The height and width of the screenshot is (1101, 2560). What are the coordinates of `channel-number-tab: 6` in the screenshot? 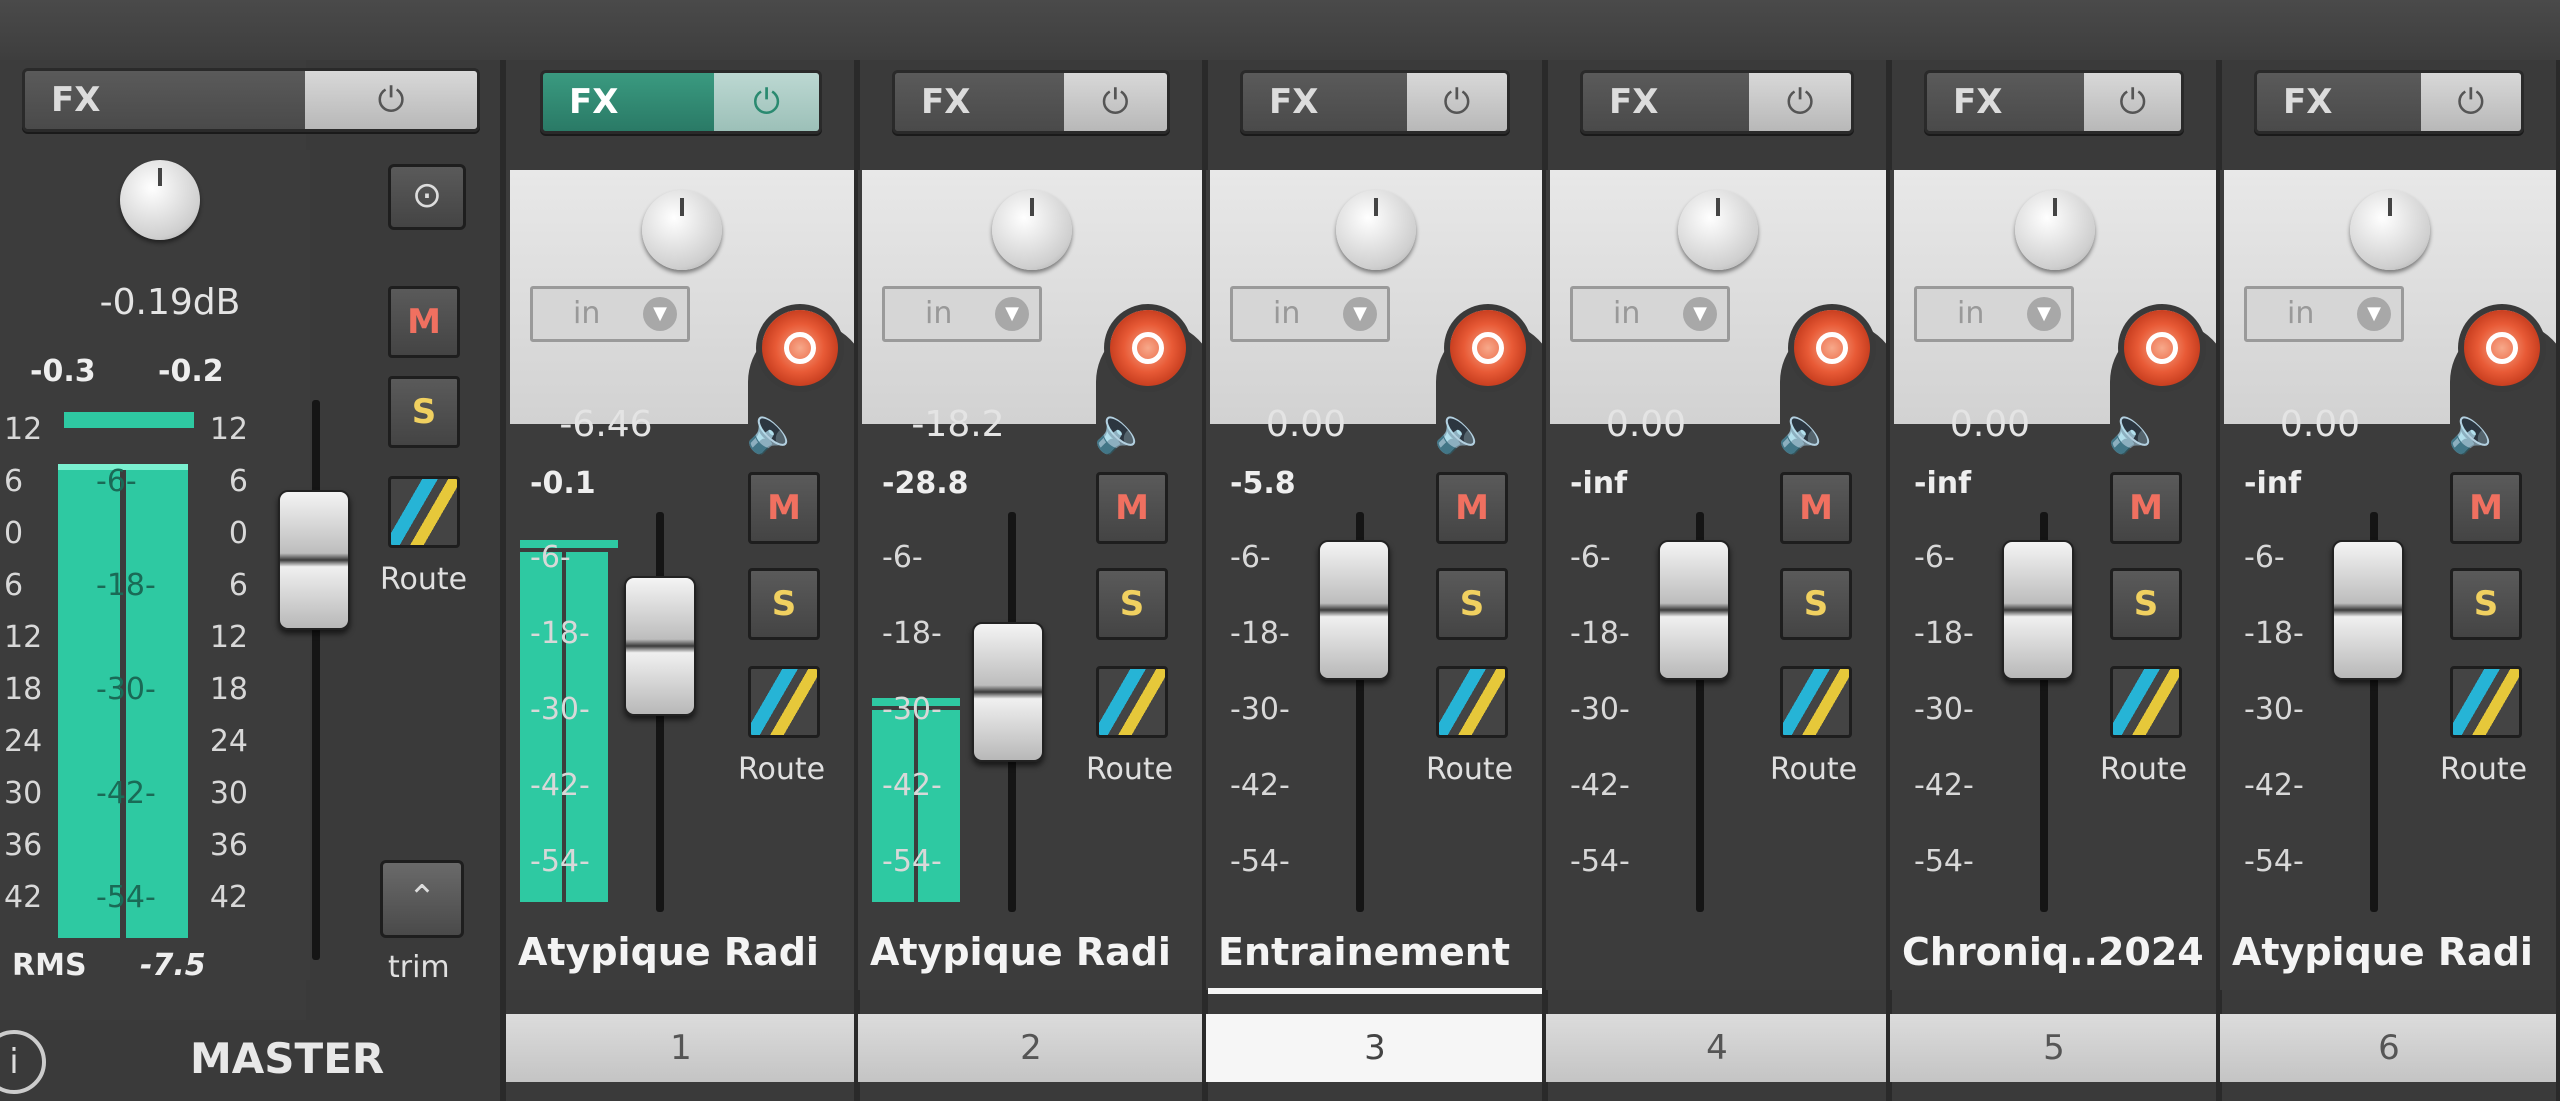 It's located at (2389, 1048).